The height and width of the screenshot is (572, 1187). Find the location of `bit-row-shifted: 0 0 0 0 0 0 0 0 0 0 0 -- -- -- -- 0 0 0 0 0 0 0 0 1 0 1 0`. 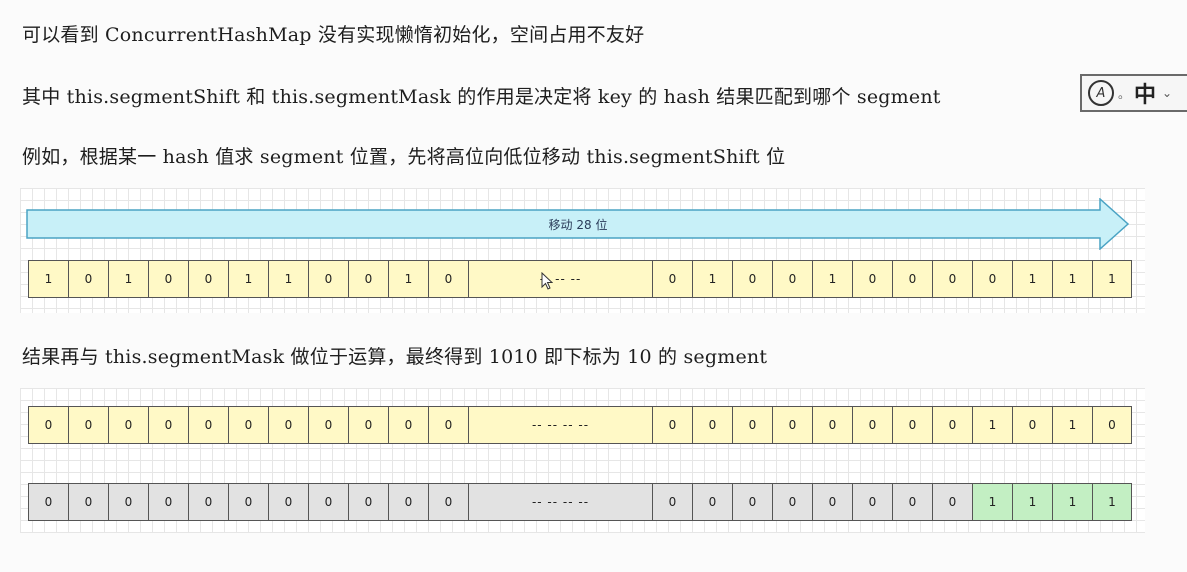

bit-row-shifted: 0 0 0 0 0 0 0 0 0 0 0 -- -- -- -- 0 0 0 0 0 0 0 0 1 0 1 0 is located at coordinates (580, 425).